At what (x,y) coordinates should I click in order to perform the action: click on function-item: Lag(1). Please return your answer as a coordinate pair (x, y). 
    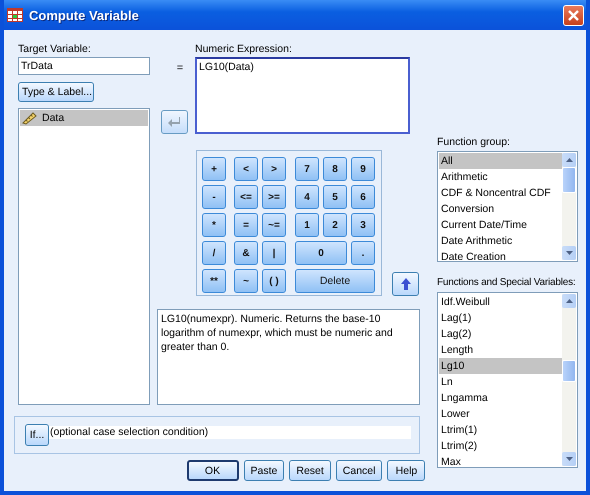
    Looking at the image, I should click on (500, 318).